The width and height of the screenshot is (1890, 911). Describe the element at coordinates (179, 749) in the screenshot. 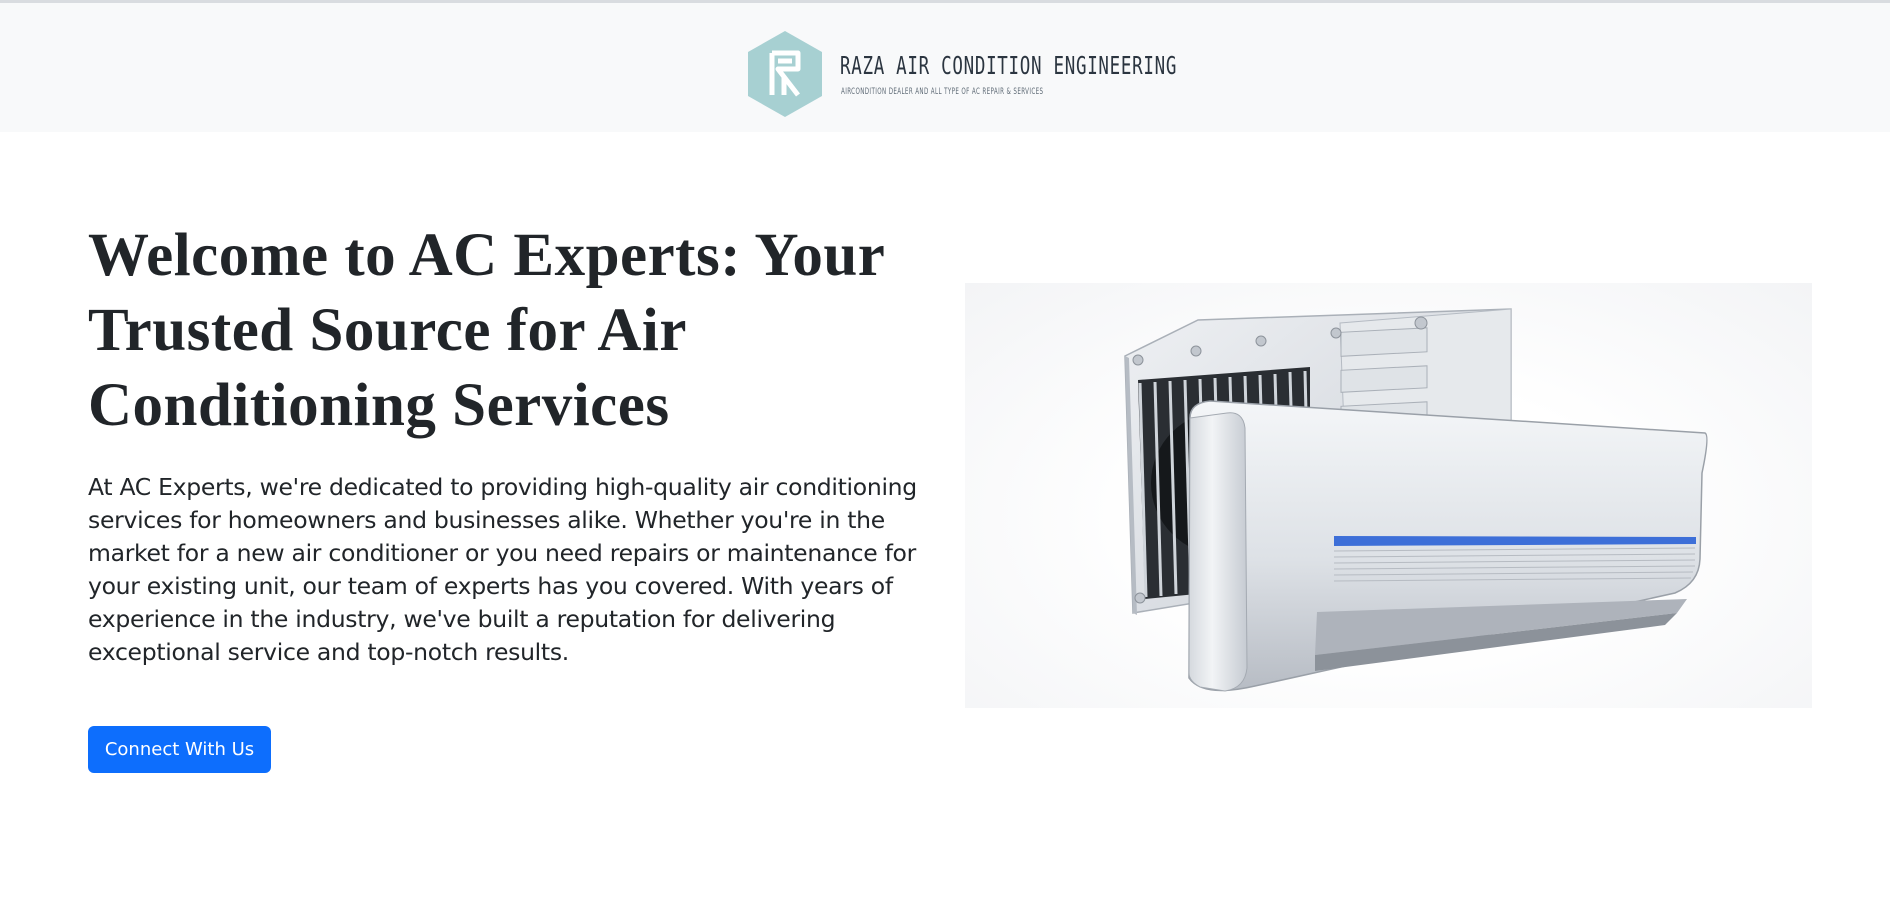

I see `connect-with-us-button: Connect With Us` at that location.